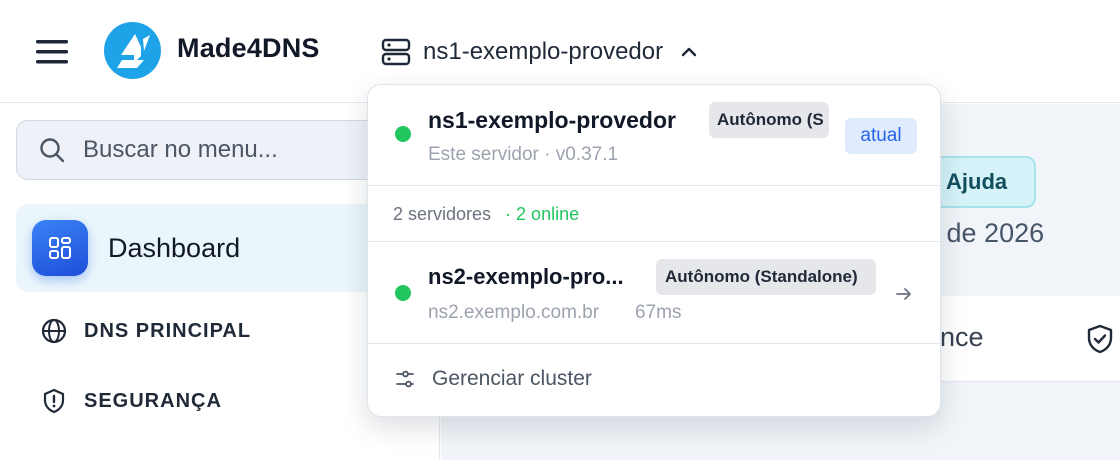 The image size is (1120, 460). I want to click on sidebar-item-label: SEGURANÇA, so click(153, 400).